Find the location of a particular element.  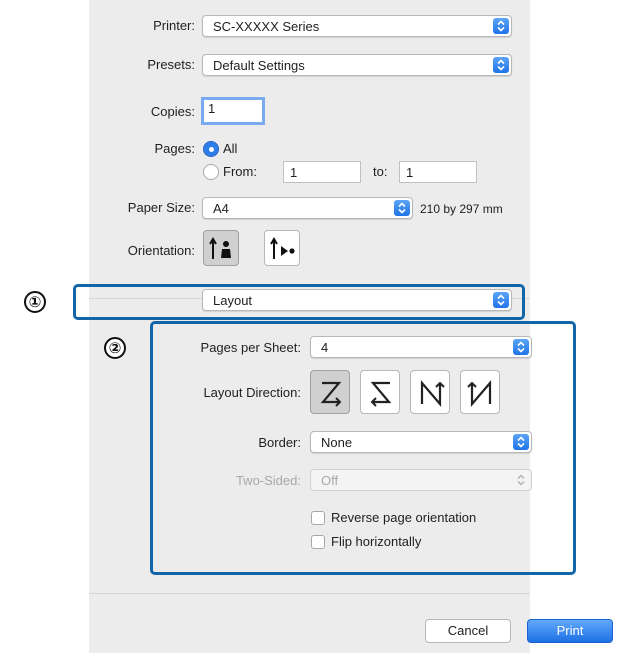

section-value: Layout is located at coordinates (233, 300).